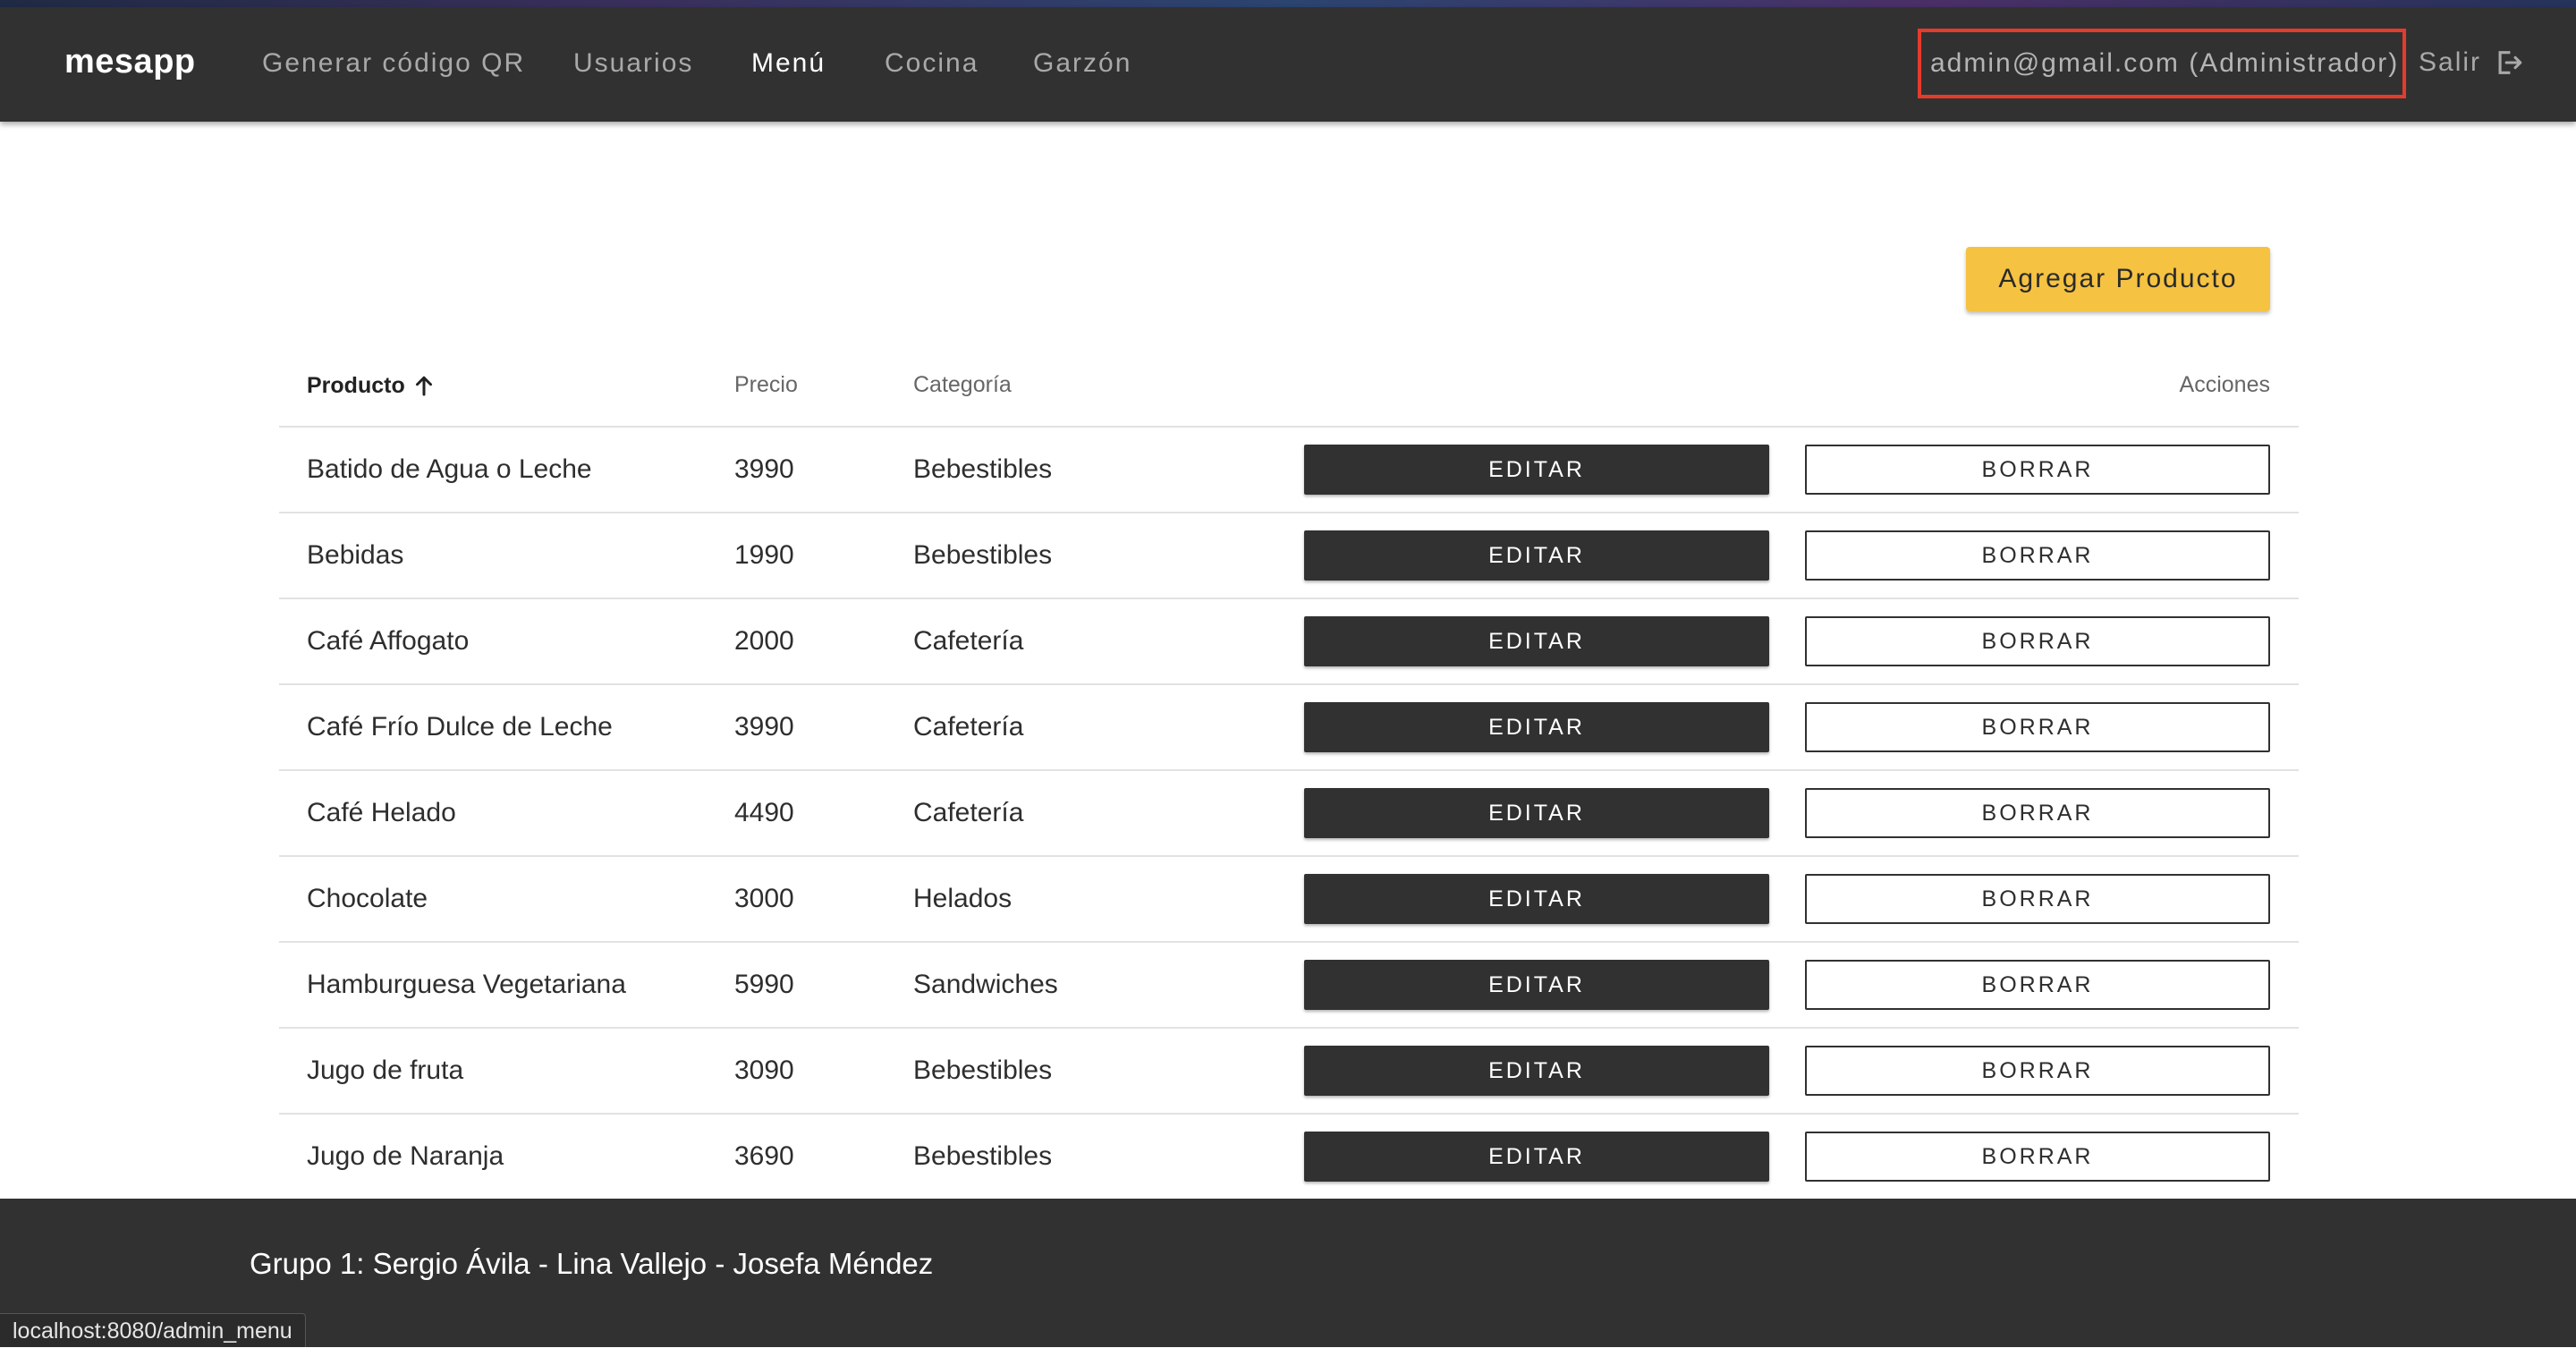 This screenshot has width=2576, height=1348. What do you see at coordinates (423, 386) in the screenshot?
I see `arrow-up-icon` at bounding box center [423, 386].